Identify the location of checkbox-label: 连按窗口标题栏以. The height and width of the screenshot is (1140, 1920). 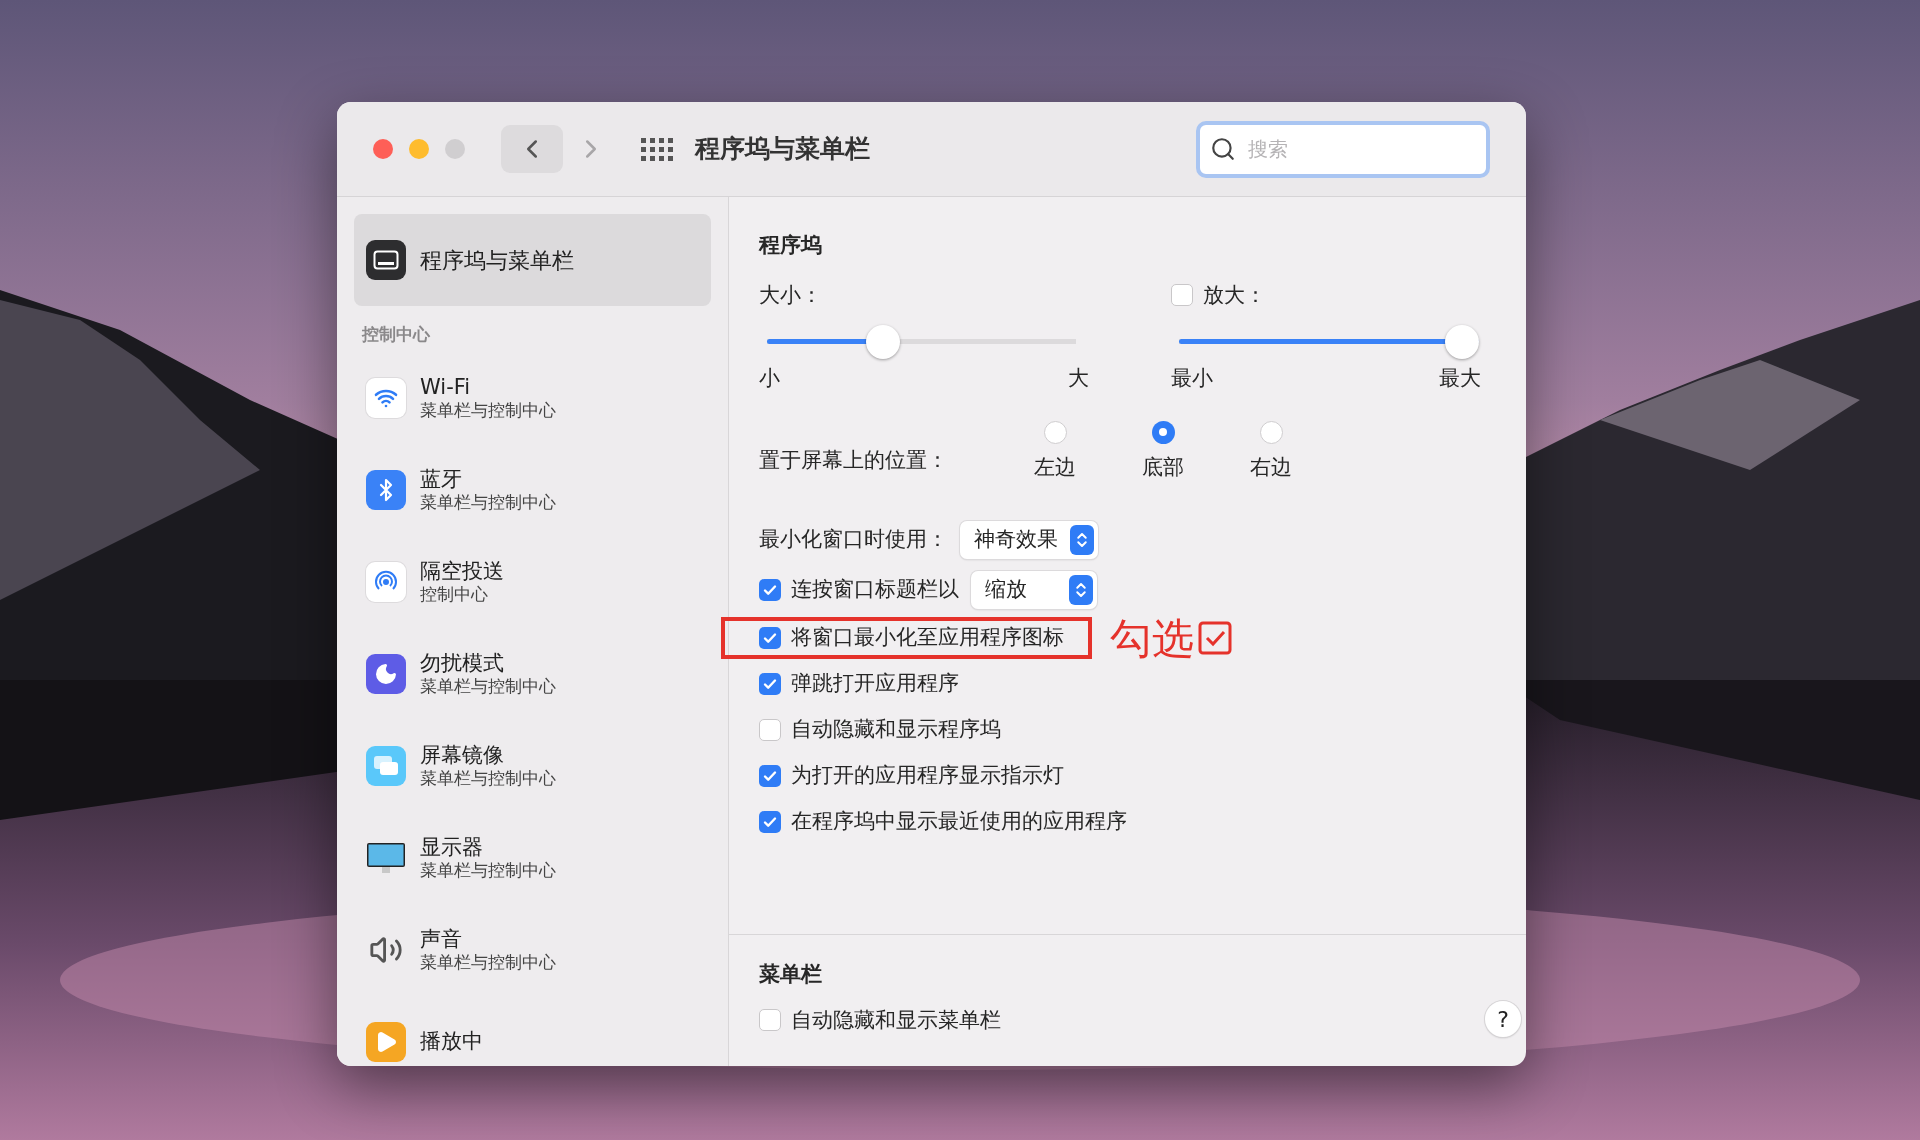
(875, 590).